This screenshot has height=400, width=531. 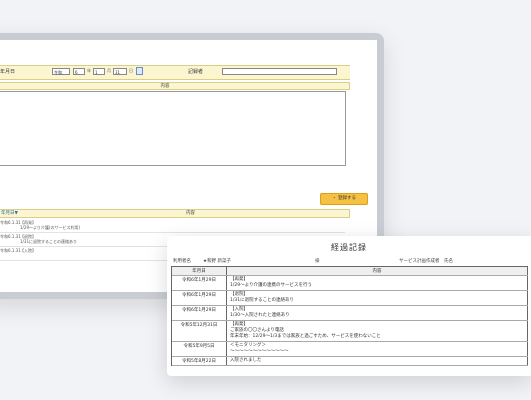 I want to click on user-name: ★和野 新菜子, so click(x=217, y=261).